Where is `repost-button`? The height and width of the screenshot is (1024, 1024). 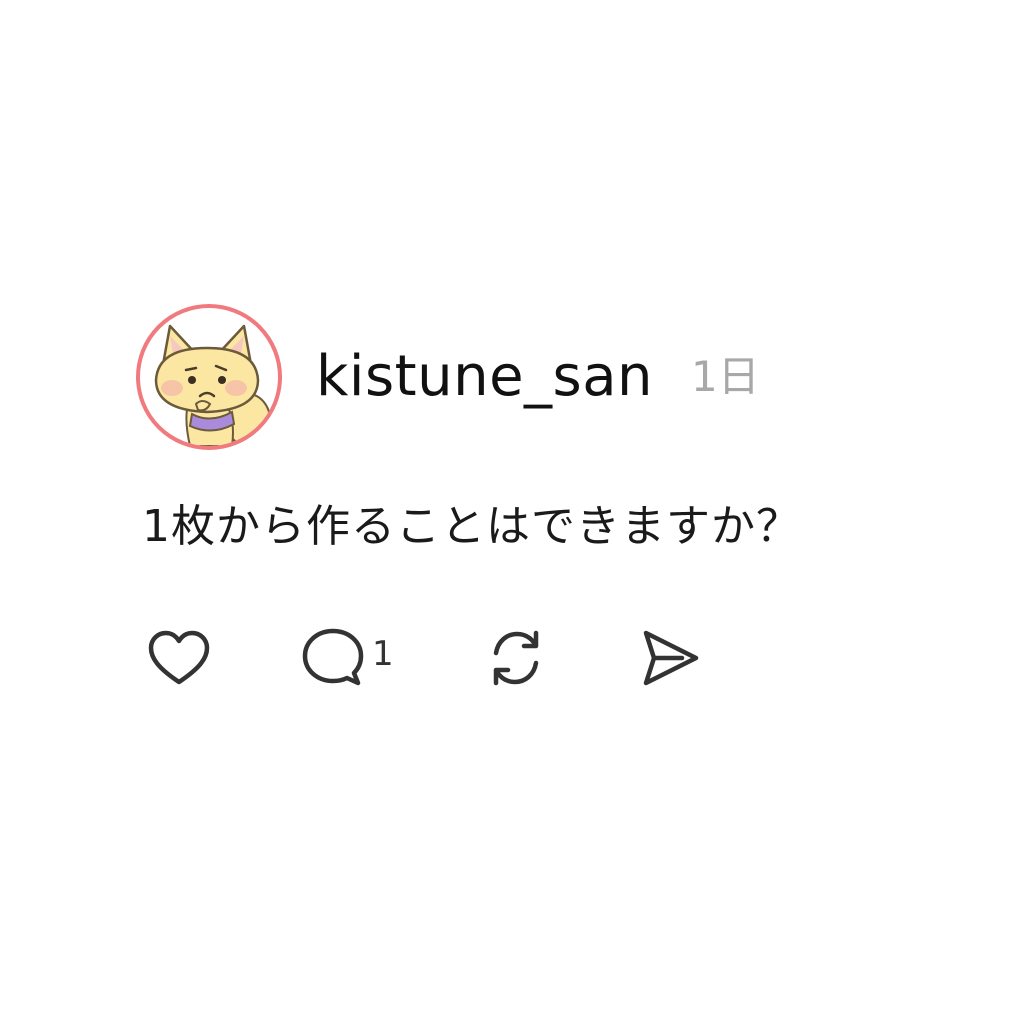
repost-button is located at coordinates (516, 658).